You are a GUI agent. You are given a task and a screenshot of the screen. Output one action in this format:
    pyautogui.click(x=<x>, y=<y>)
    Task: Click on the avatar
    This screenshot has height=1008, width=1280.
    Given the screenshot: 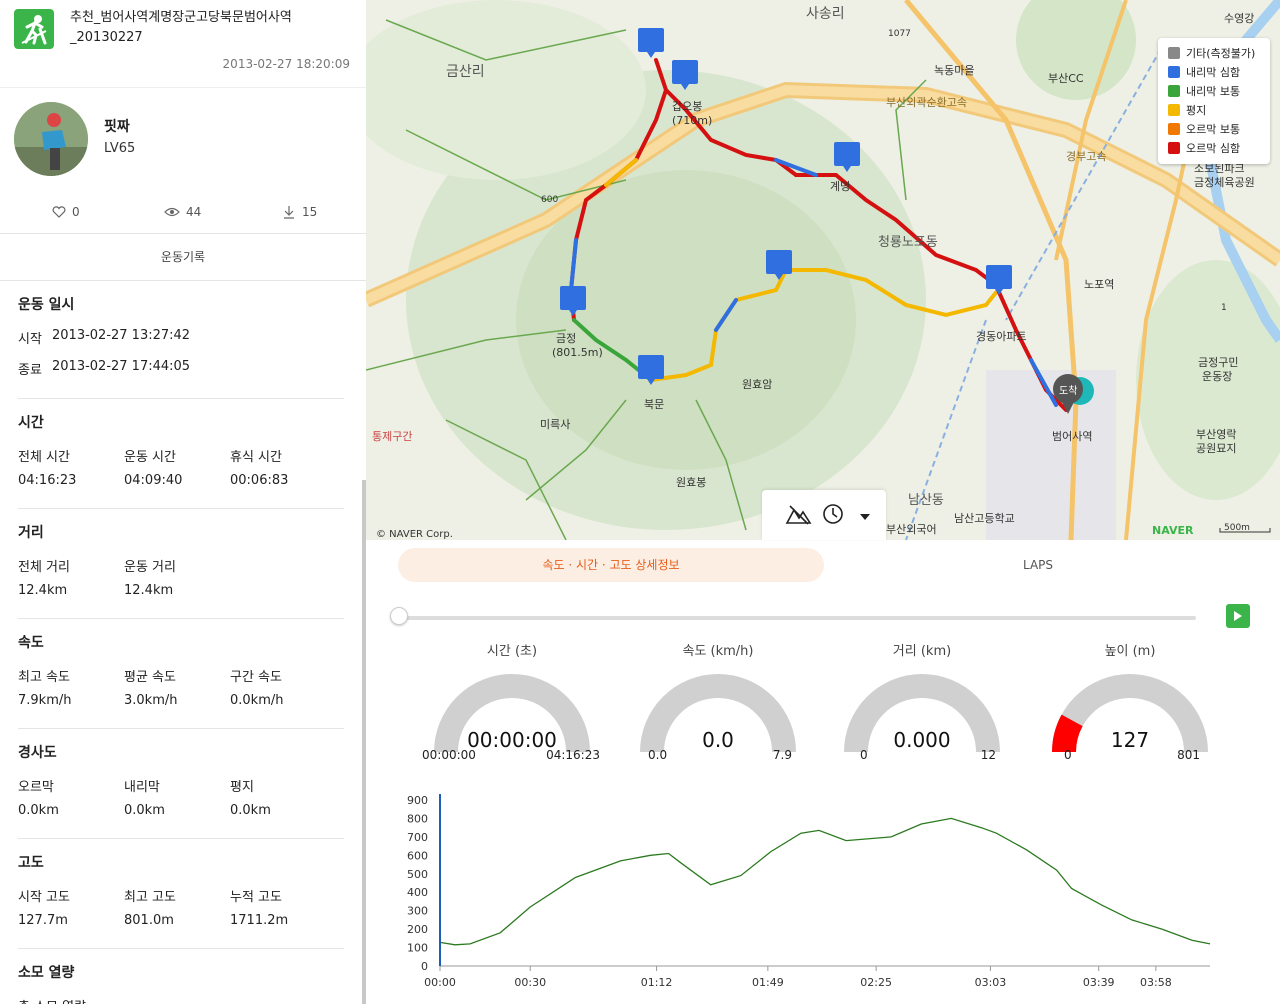 What is the action you would take?
    pyautogui.click(x=51, y=139)
    